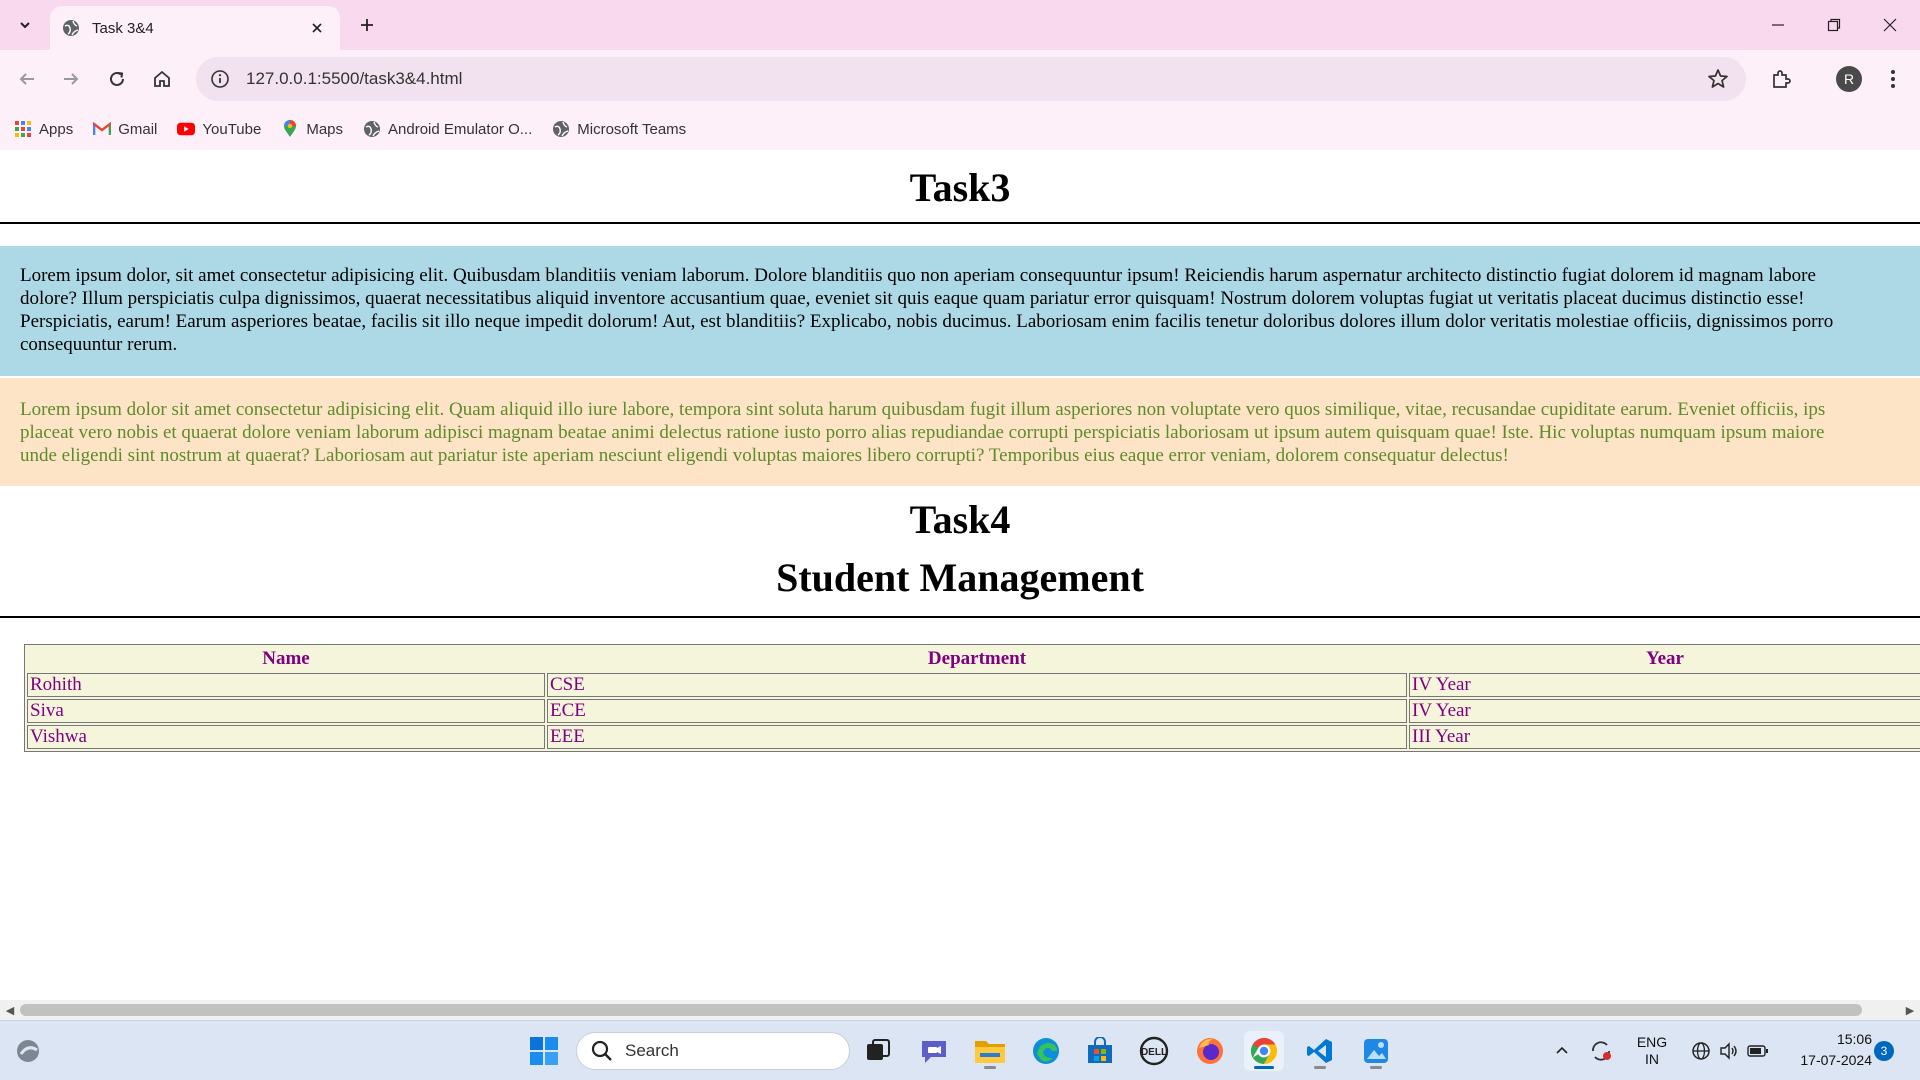  I want to click on show-hidden-icons-button, so click(1562, 1050).